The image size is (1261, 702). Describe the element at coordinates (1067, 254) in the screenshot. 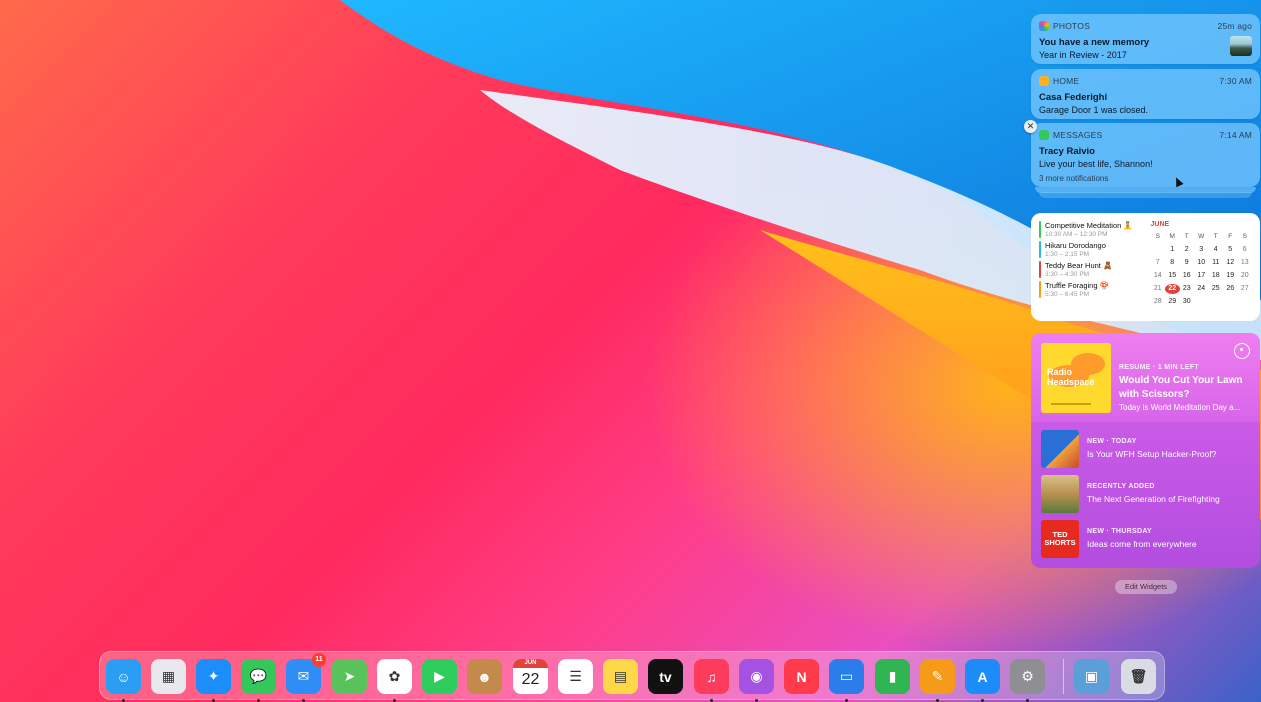

I see `event-time: 1:30 – 2:15 PM` at that location.